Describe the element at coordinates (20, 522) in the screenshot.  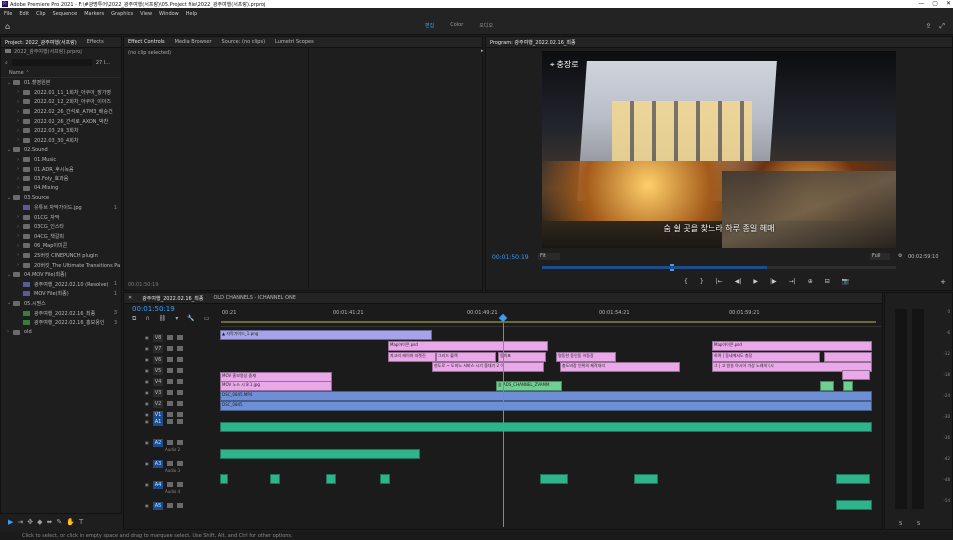
I see `track-select-tool-icon: ⇥` at that location.